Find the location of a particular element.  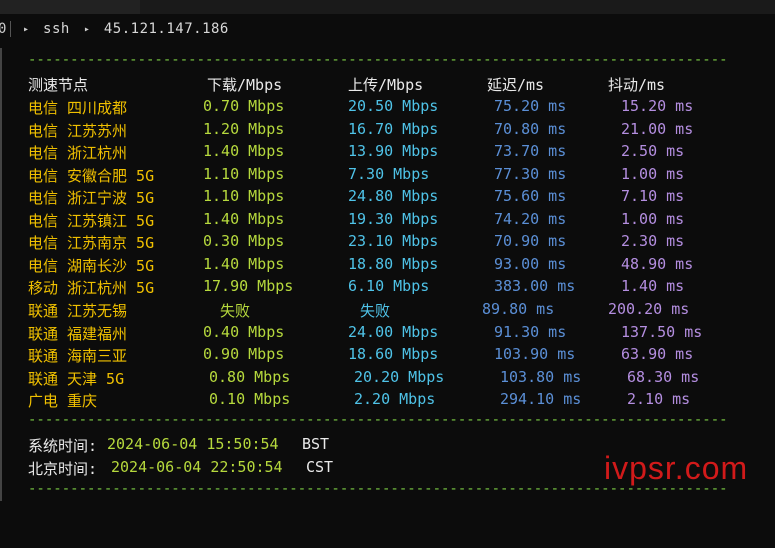

latency: 74.20 ms is located at coordinates (530, 218).